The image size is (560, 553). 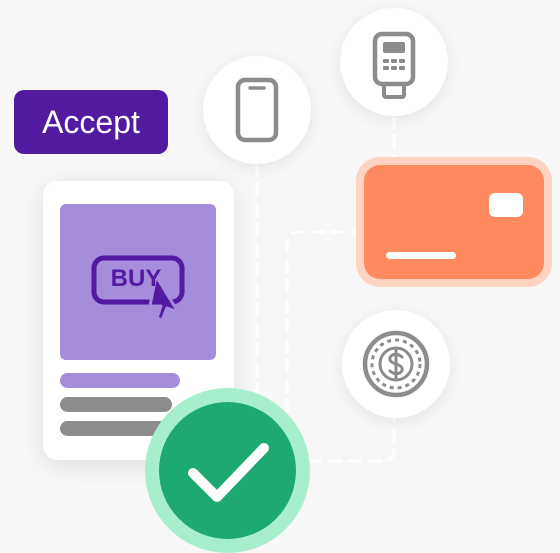 What do you see at coordinates (421, 255) in the screenshot?
I see `card-number-line` at bounding box center [421, 255].